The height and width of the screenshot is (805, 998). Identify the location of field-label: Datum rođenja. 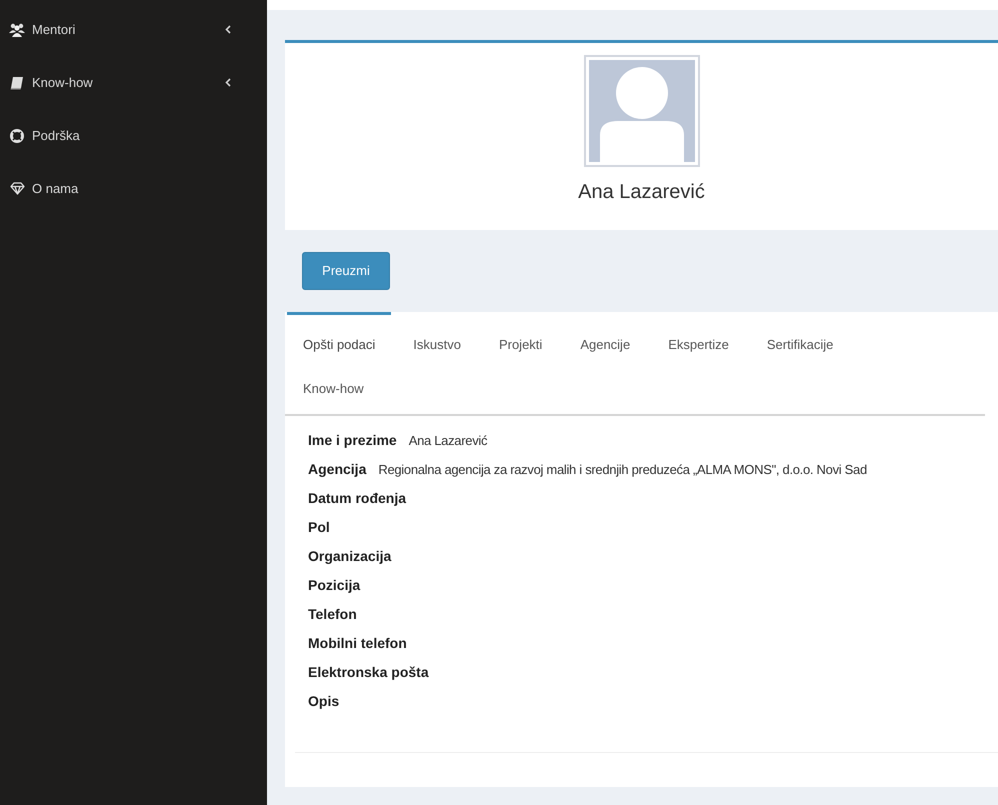
(357, 498).